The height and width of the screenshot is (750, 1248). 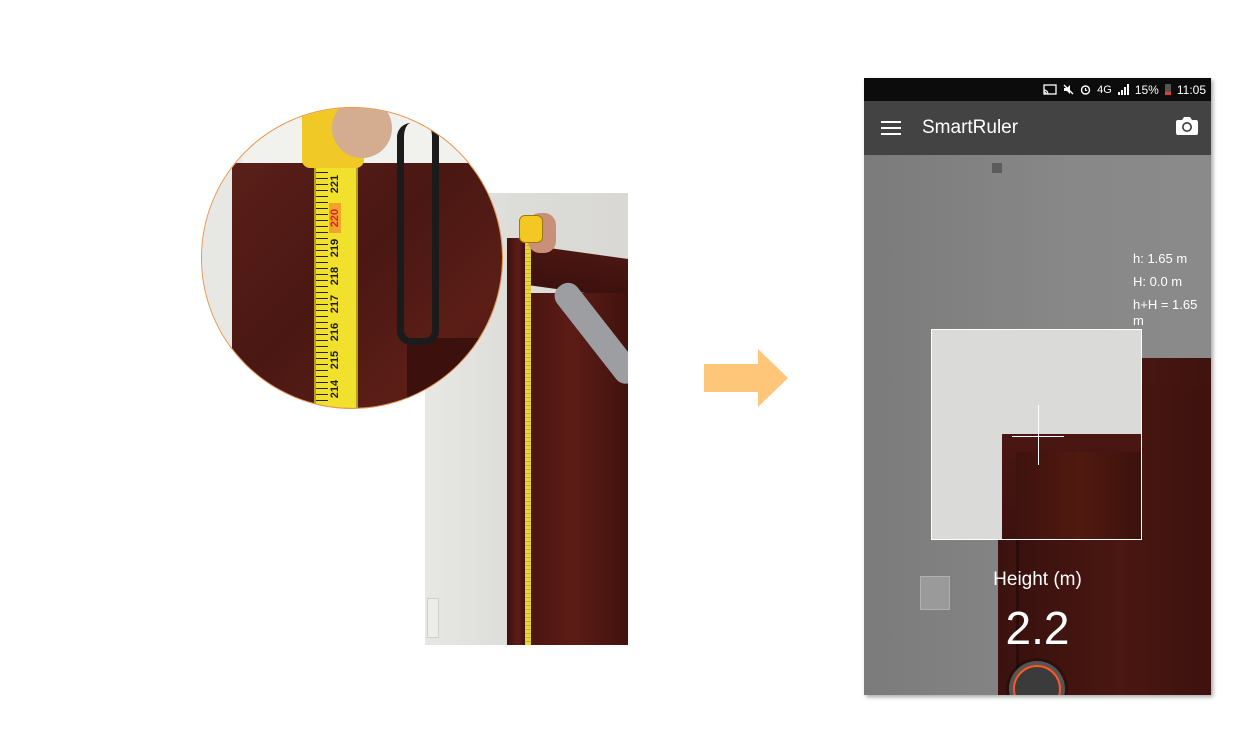 I want to click on battery-percent: 15%, so click(x=1146, y=89).